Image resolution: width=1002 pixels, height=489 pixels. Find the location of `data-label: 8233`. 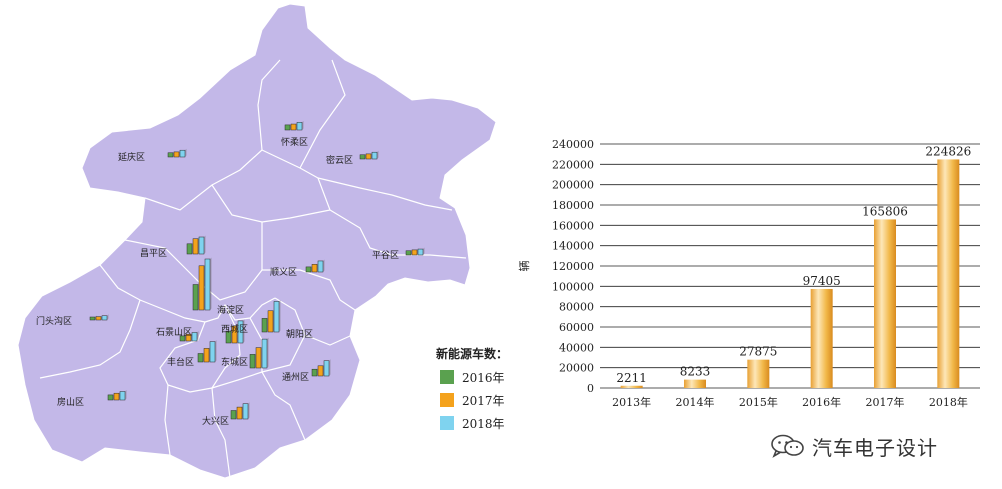

data-label: 8233 is located at coordinates (695, 372).